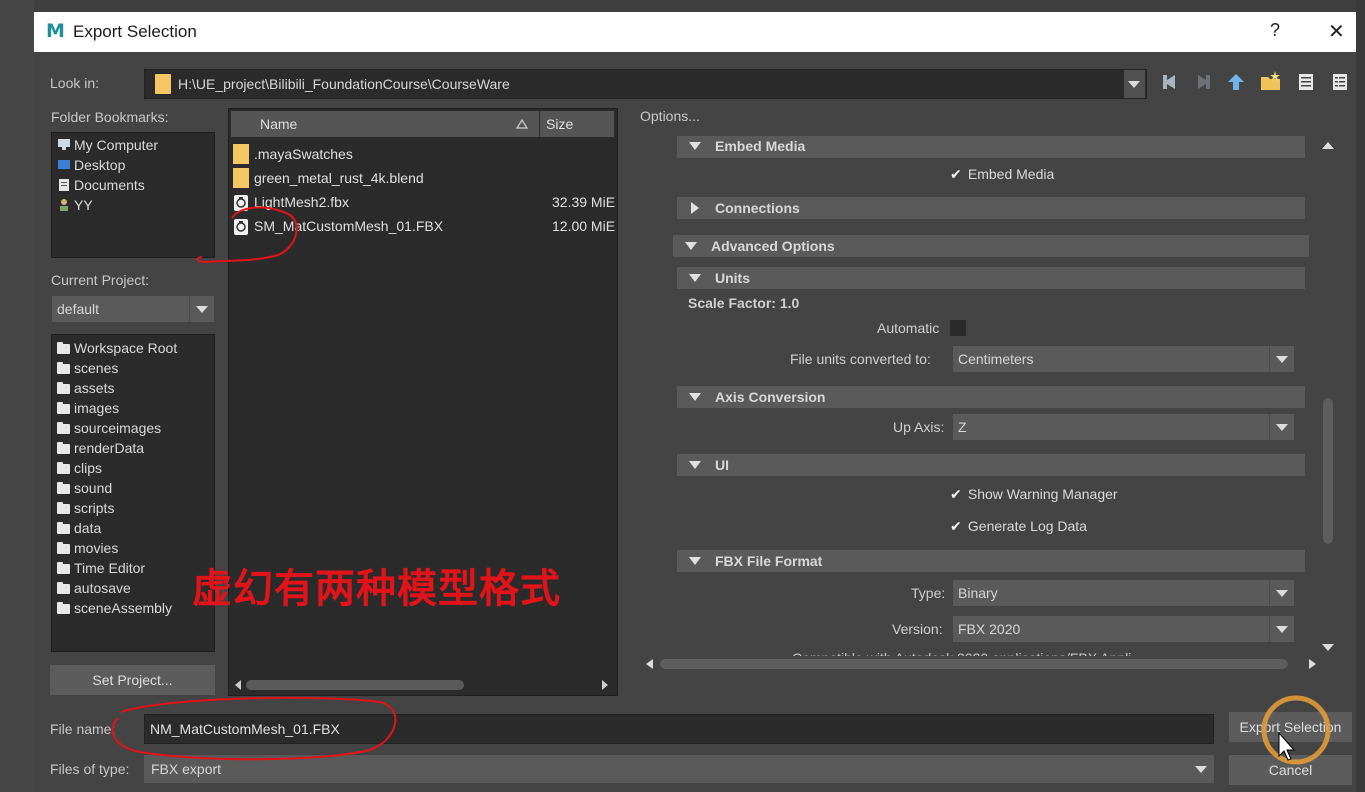 This screenshot has width=1365, height=792. I want to click on connections-section: Connections, so click(991, 208).